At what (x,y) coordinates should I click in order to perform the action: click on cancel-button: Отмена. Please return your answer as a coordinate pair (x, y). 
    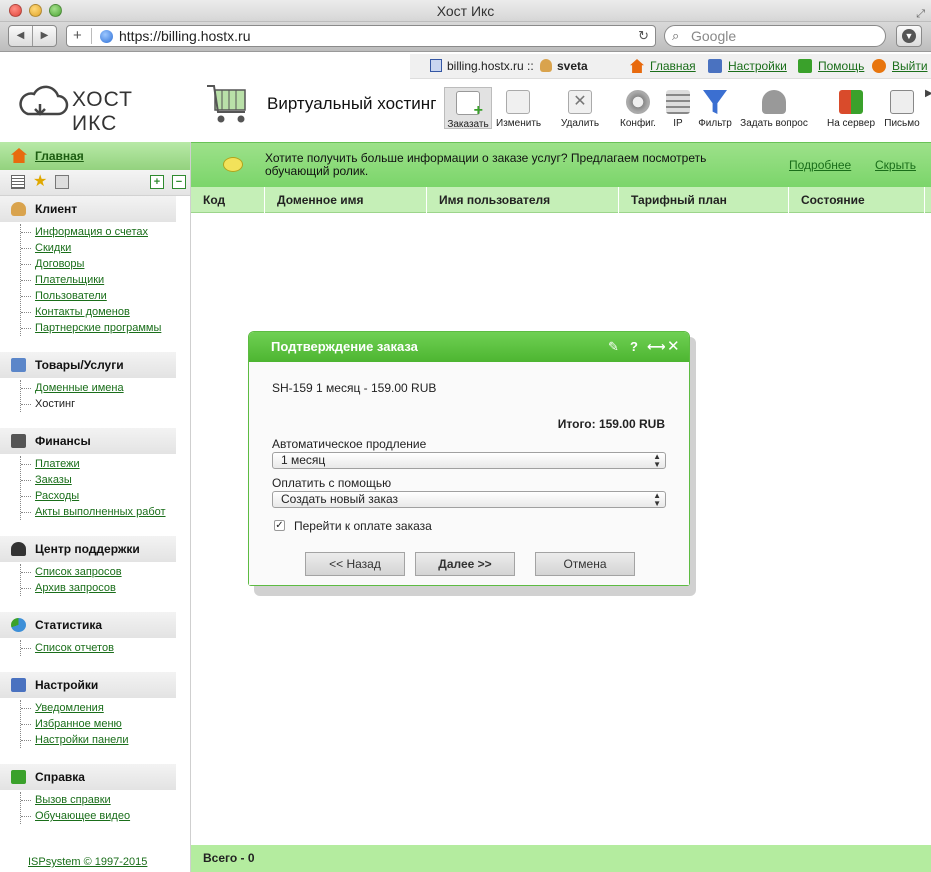
    Looking at the image, I should click on (585, 564).